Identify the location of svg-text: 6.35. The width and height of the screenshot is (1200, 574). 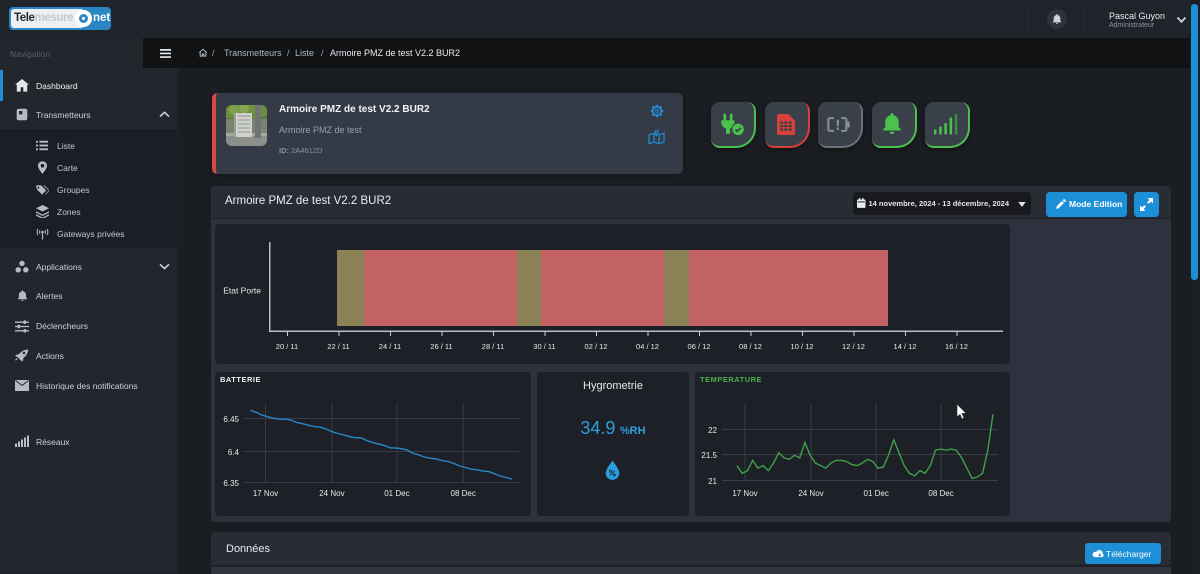
(231, 483).